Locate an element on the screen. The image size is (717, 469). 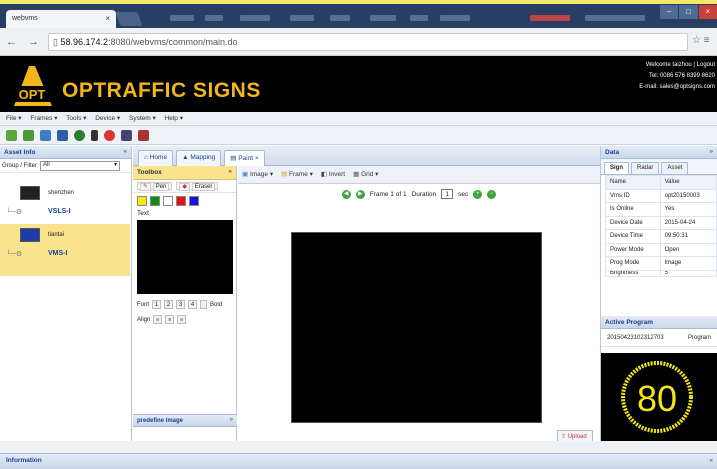
maximize-icon: □ is located at coordinates (688, 12).